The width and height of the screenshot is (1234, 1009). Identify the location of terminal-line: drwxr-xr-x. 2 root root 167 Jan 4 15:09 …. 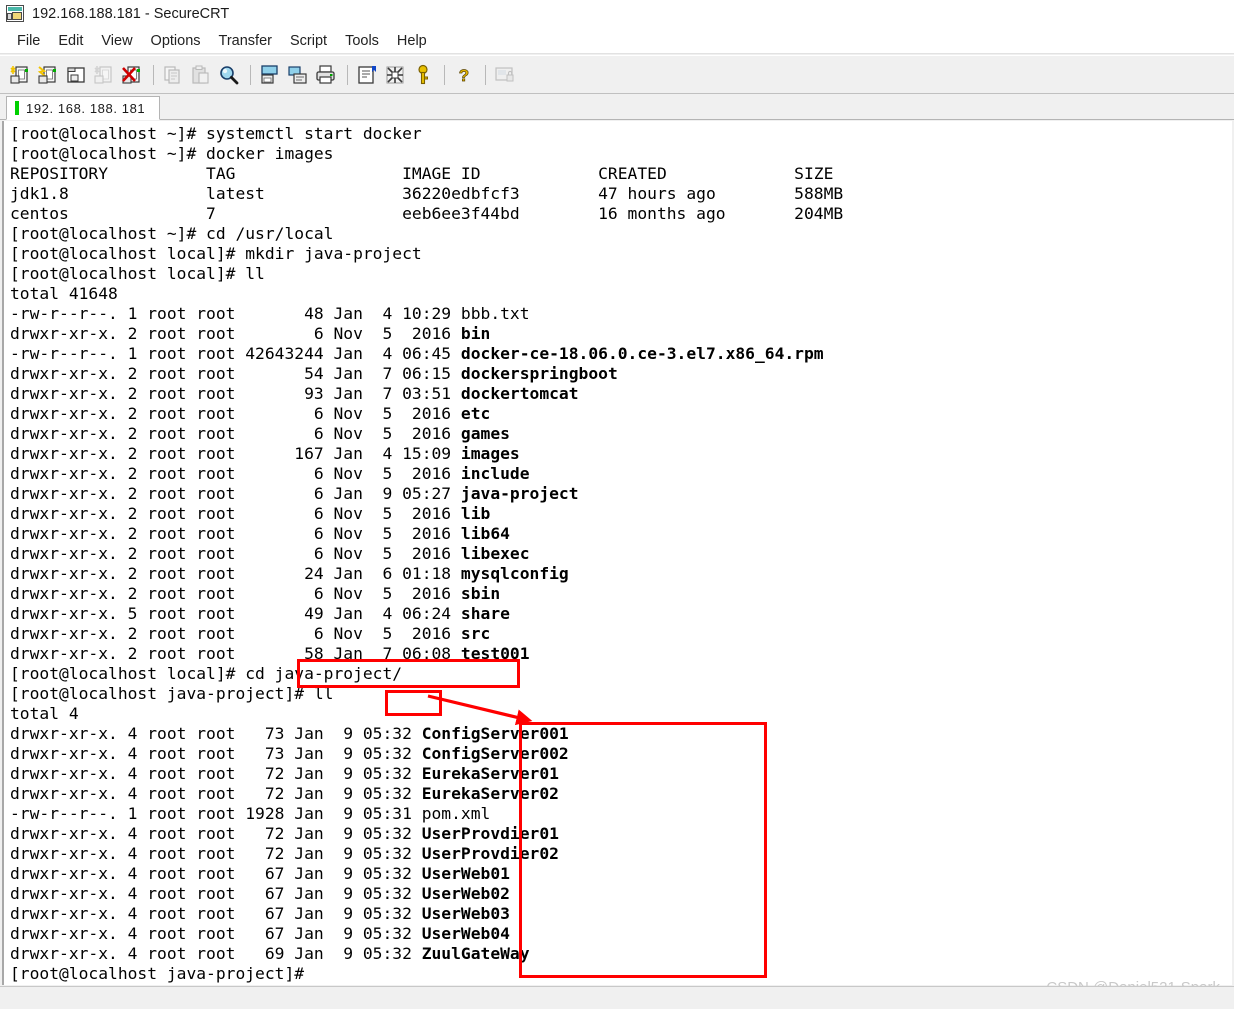
(265, 453).